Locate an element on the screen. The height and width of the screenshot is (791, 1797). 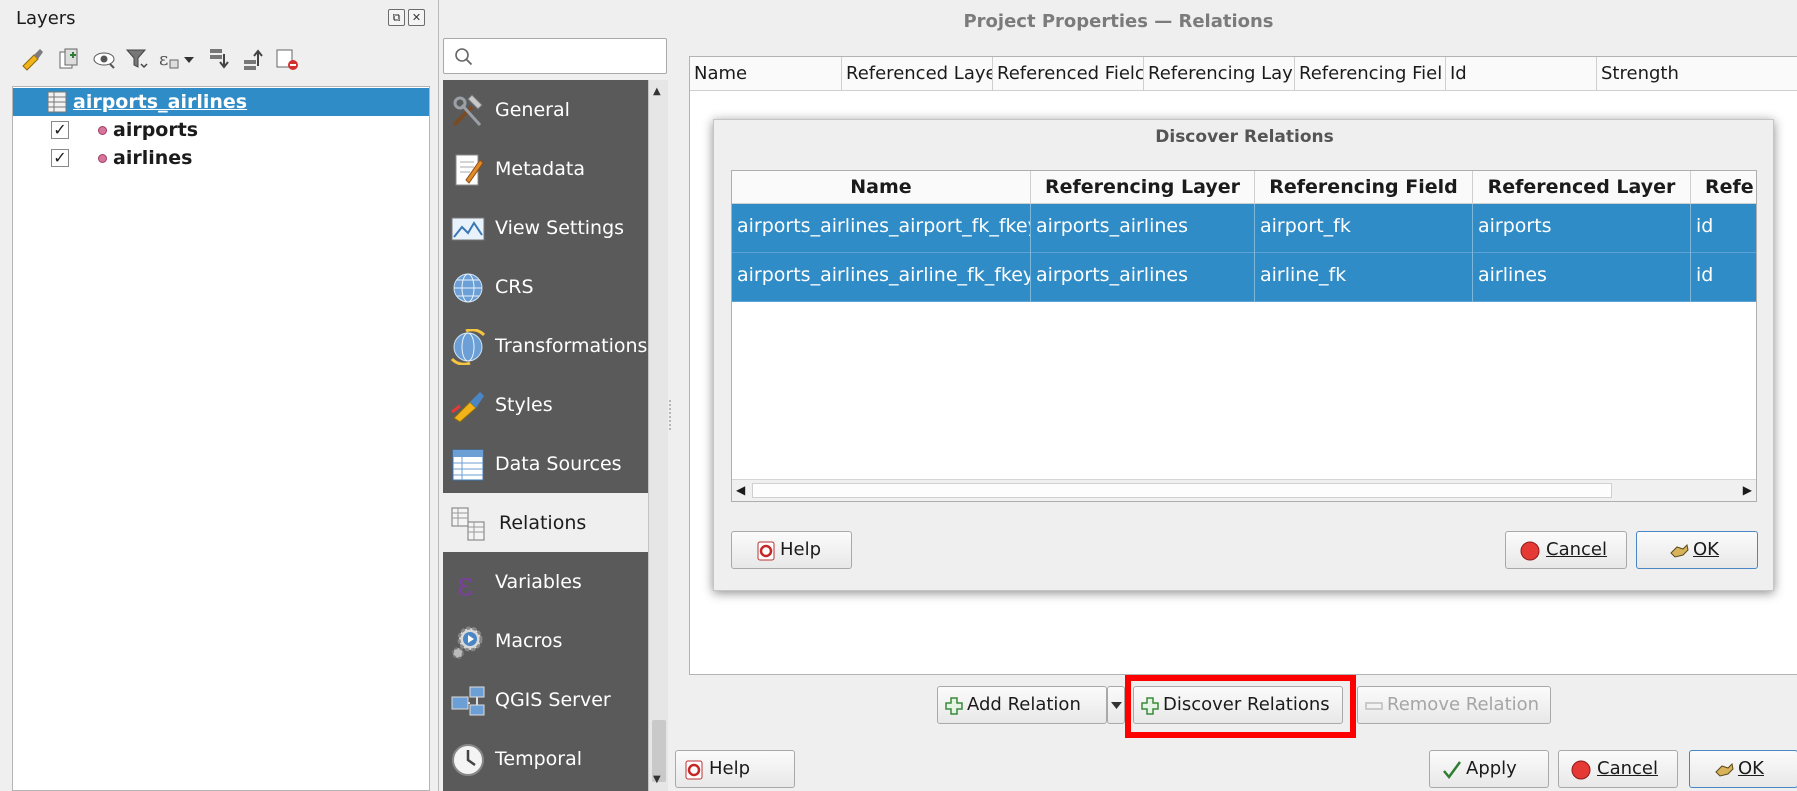
dropdown-arrow-icon is located at coordinates (189, 59).